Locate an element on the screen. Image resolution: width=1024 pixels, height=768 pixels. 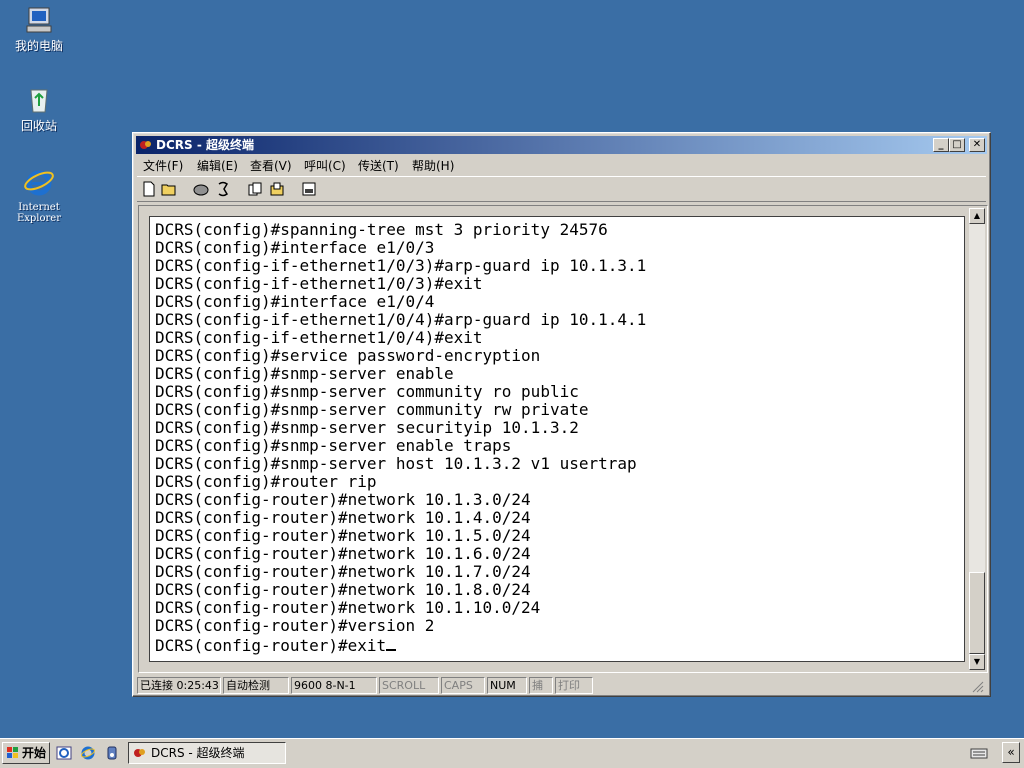
my-computer-icon is located at coordinates (39, 20).